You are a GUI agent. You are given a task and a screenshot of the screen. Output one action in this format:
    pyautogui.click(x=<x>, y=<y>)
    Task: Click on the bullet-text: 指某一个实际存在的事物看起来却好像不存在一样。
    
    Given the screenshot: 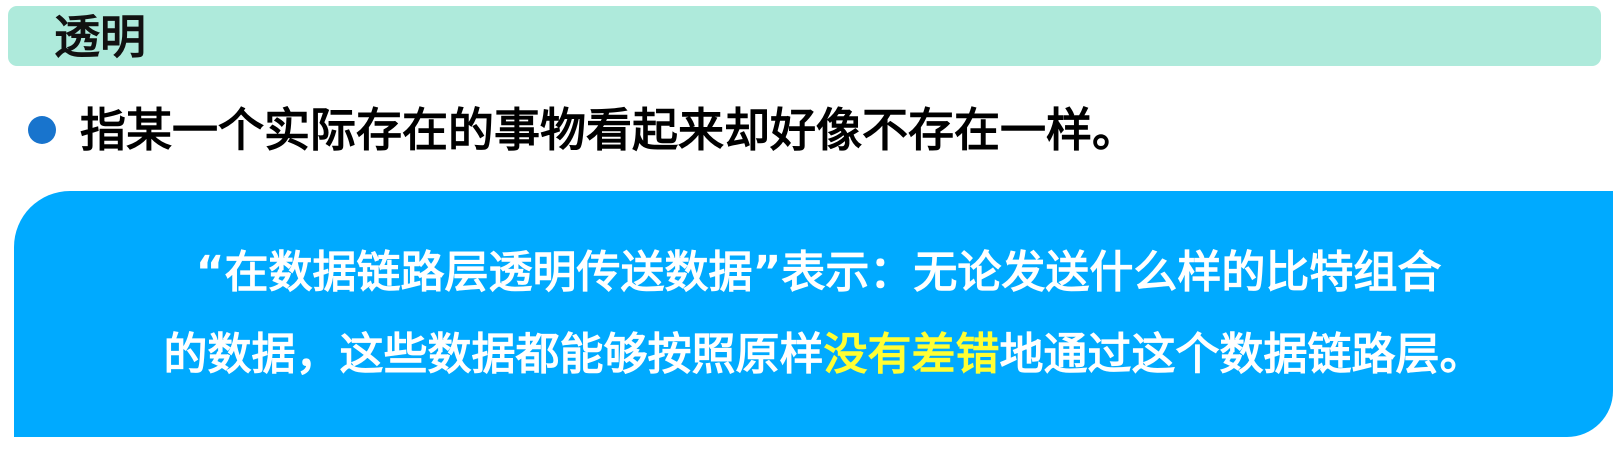 What is the action you would take?
    pyautogui.click(x=609, y=130)
    